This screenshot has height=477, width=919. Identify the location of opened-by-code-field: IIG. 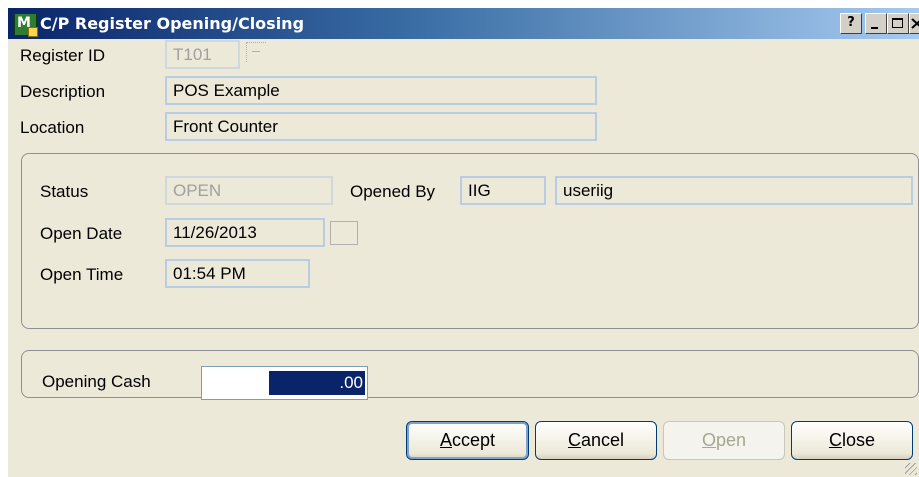
(503, 190).